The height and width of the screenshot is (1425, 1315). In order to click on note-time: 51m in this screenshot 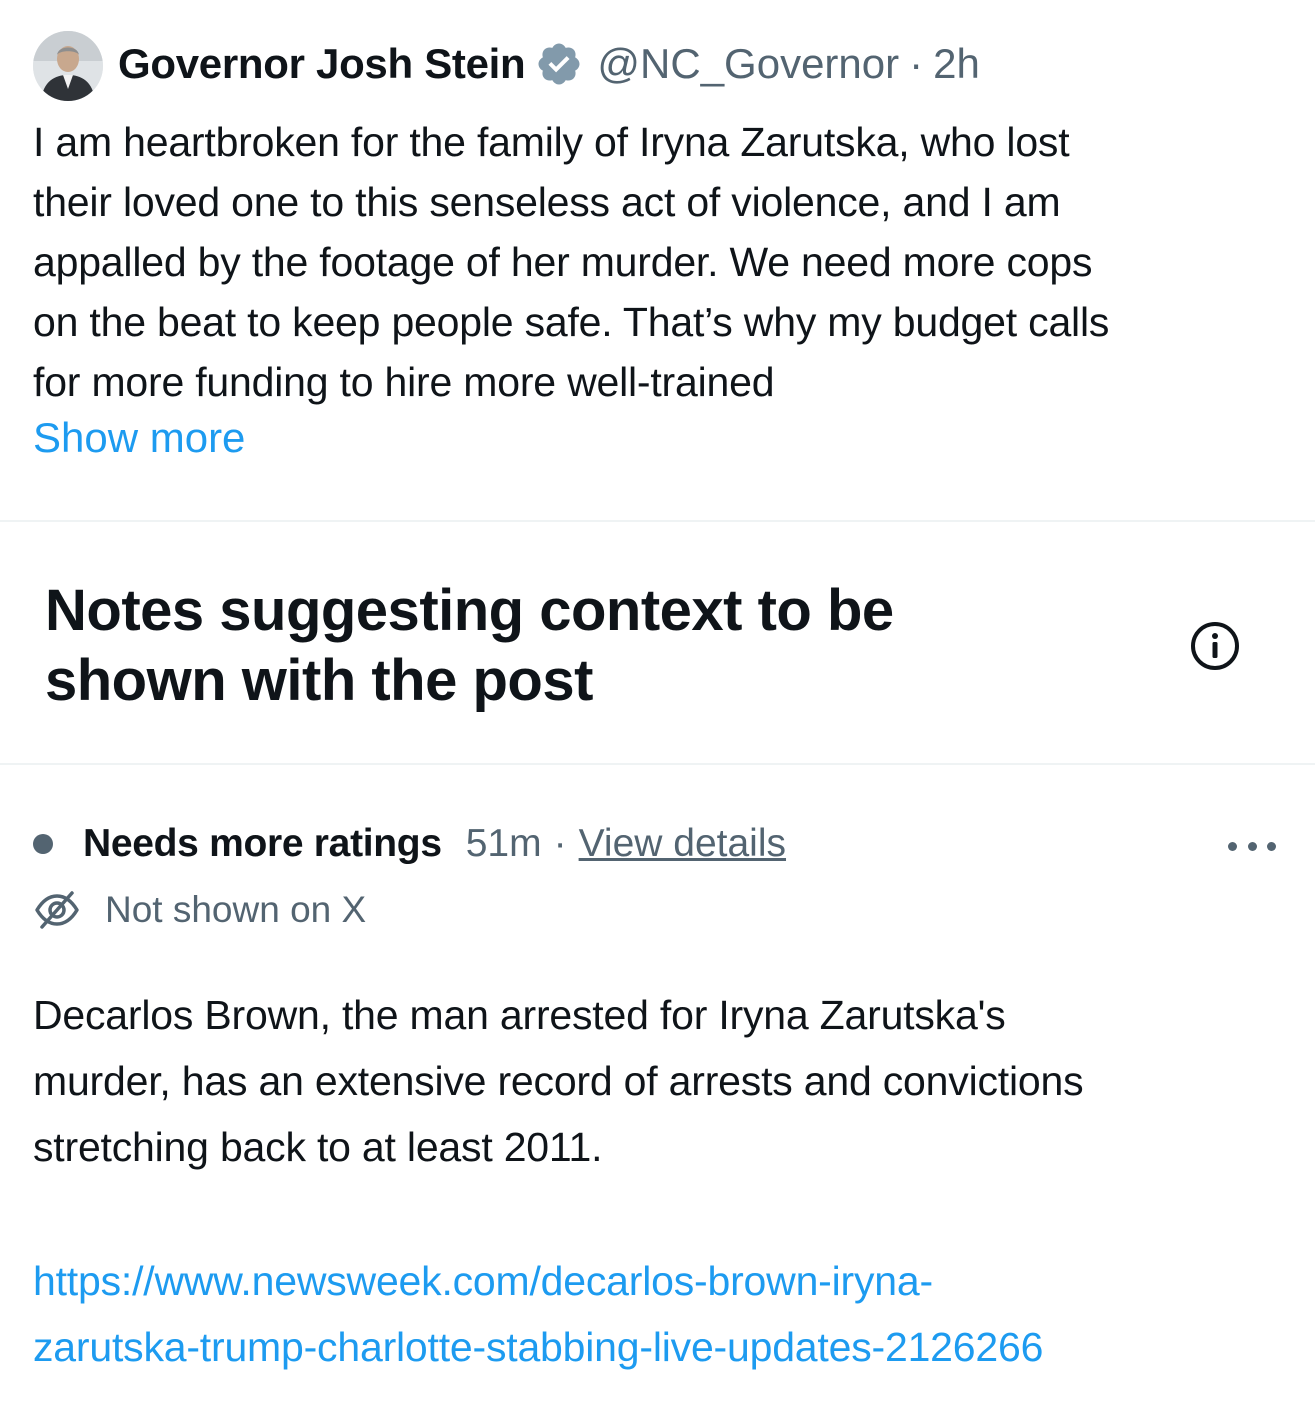, I will do `click(503, 843)`.